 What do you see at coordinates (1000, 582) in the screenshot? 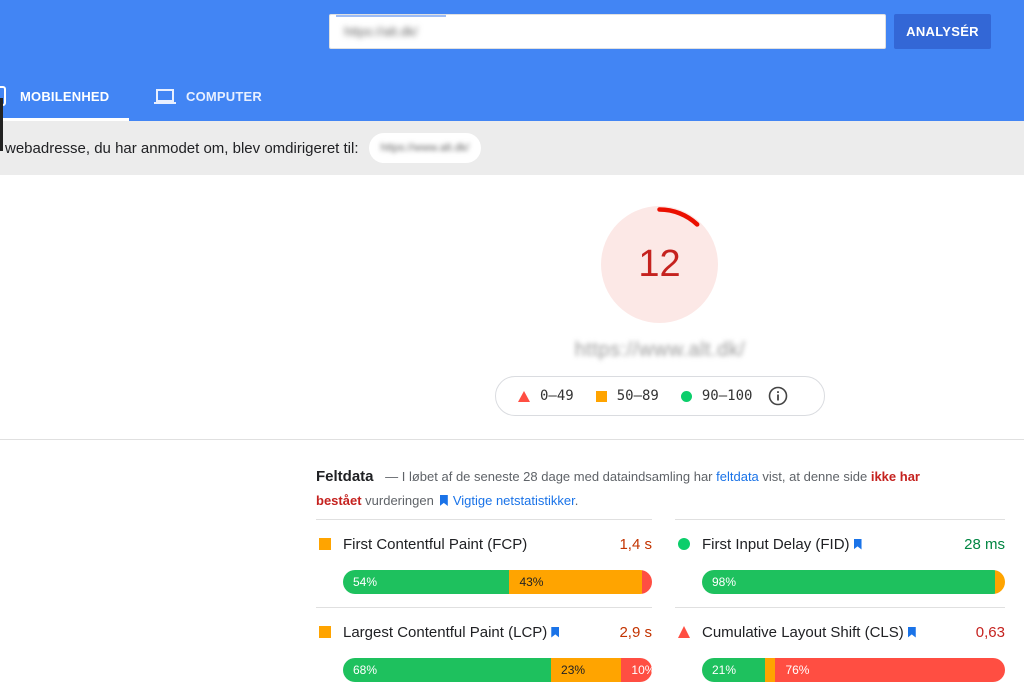
I see `bar-segment-average: 2%` at bounding box center [1000, 582].